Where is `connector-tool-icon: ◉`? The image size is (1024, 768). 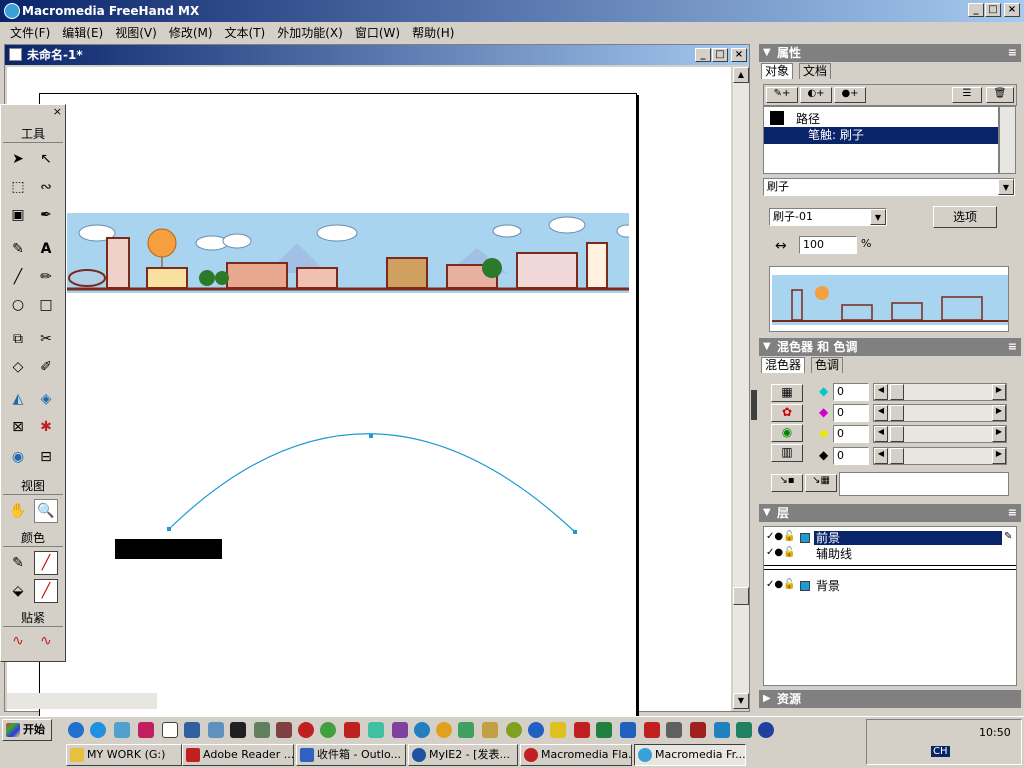 connector-tool-icon: ◉ is located at coordinates (18, 457).